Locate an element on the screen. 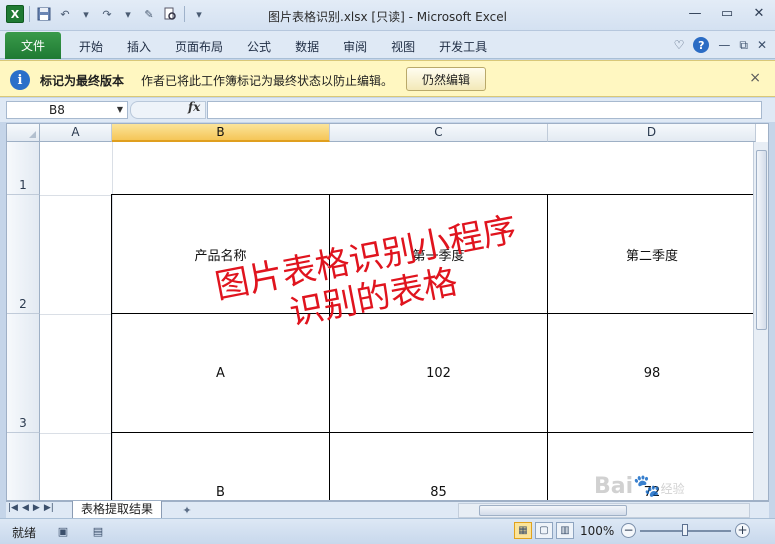  window-controls: — ▭ ✕ is located at coordinates (727, 13).